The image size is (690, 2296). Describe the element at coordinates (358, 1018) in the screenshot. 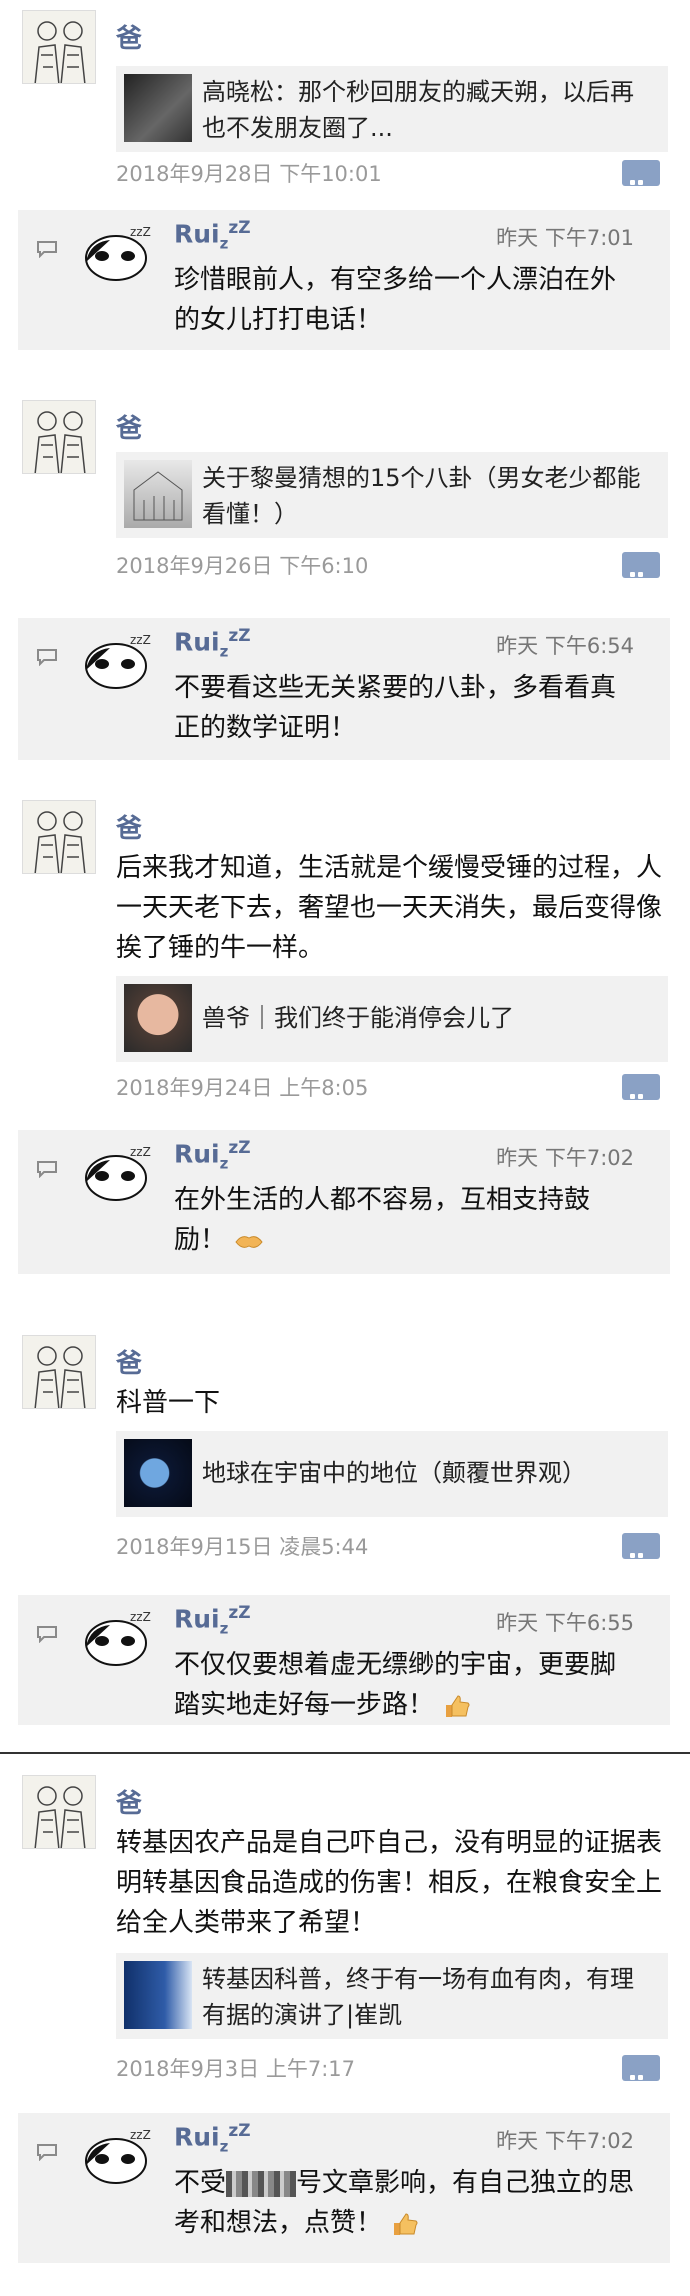

I see `article-title: 兽爷｜我们终于能消停会儿了` at that location.